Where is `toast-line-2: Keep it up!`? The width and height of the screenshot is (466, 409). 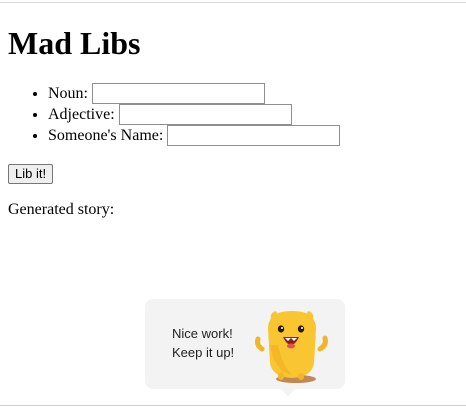
toast-line-2: Keep it up! is located at coordinates (203, 352).